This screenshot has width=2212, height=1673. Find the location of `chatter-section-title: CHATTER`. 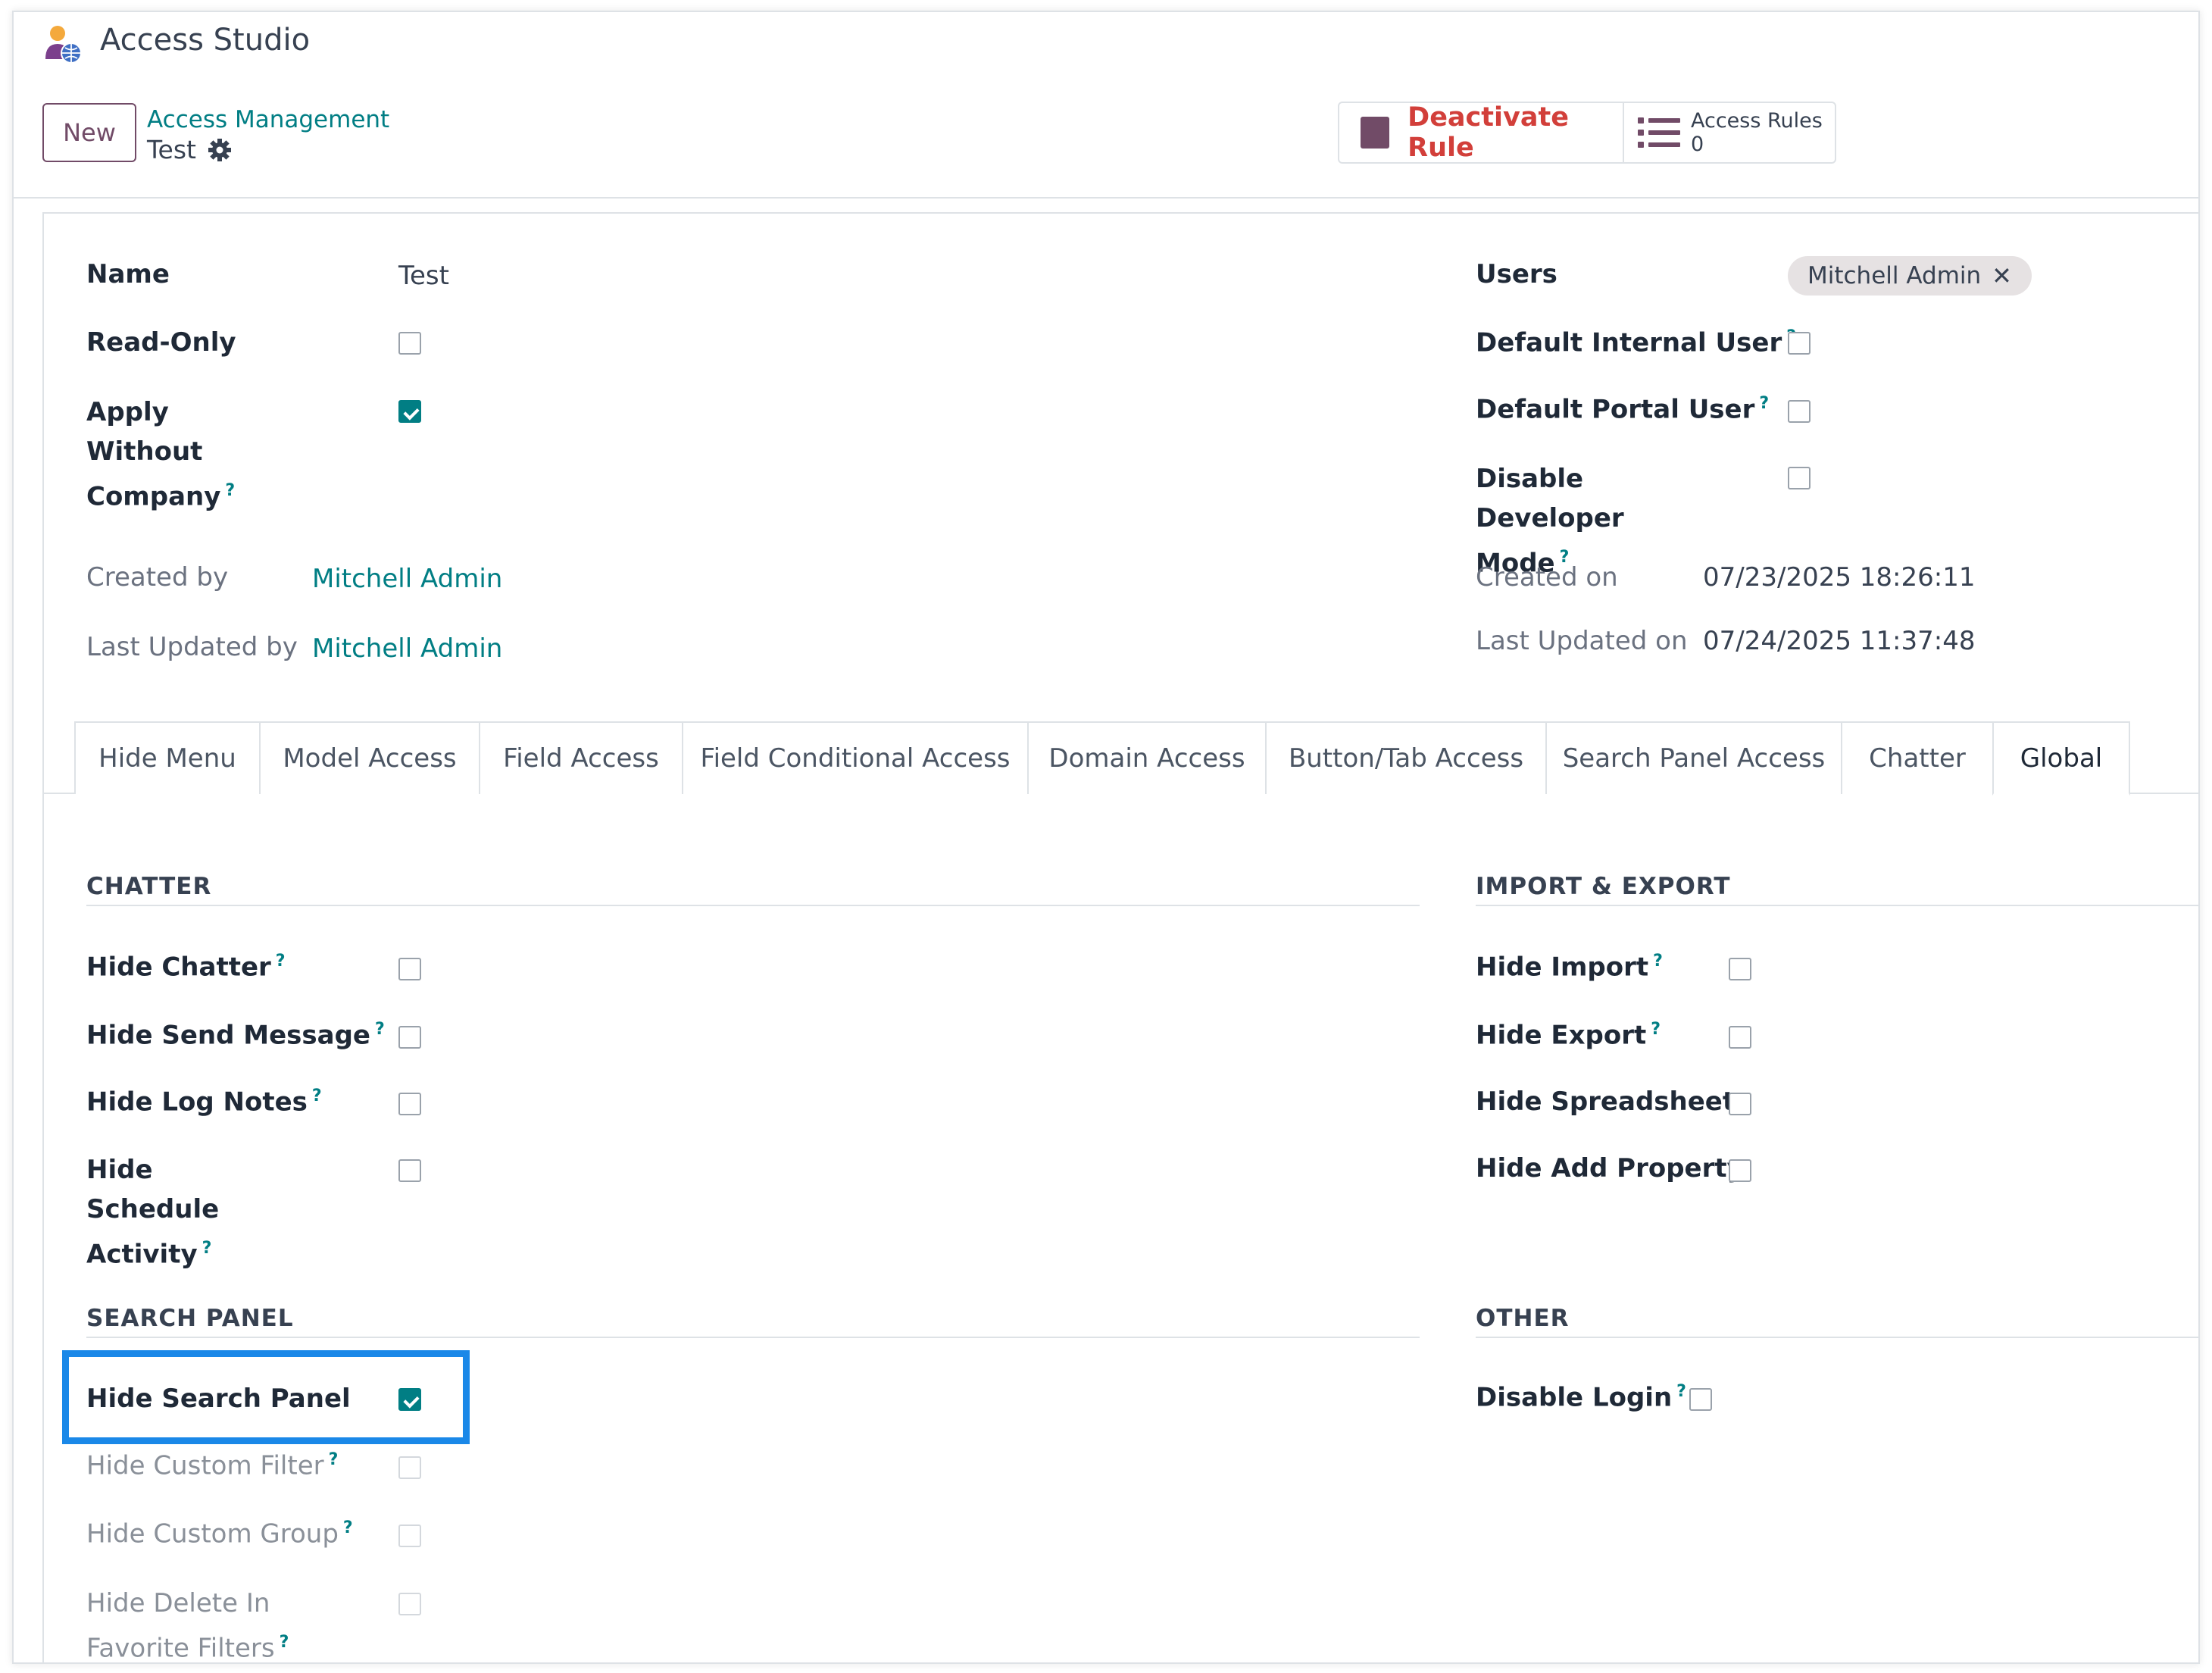

chatter-section-title: CHATTER is located at coordinates (149, 887).